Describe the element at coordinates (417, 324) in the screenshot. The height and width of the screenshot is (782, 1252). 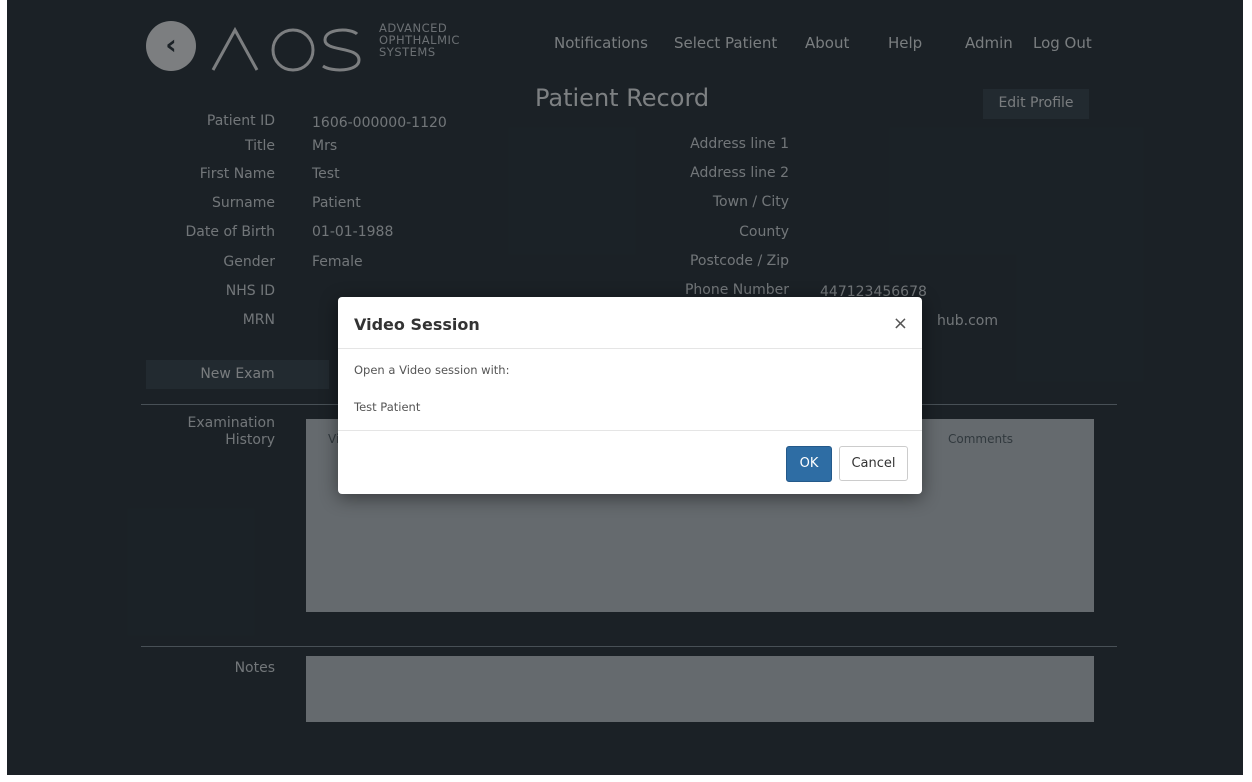
I see `dialog-title: Video Session` at that location.